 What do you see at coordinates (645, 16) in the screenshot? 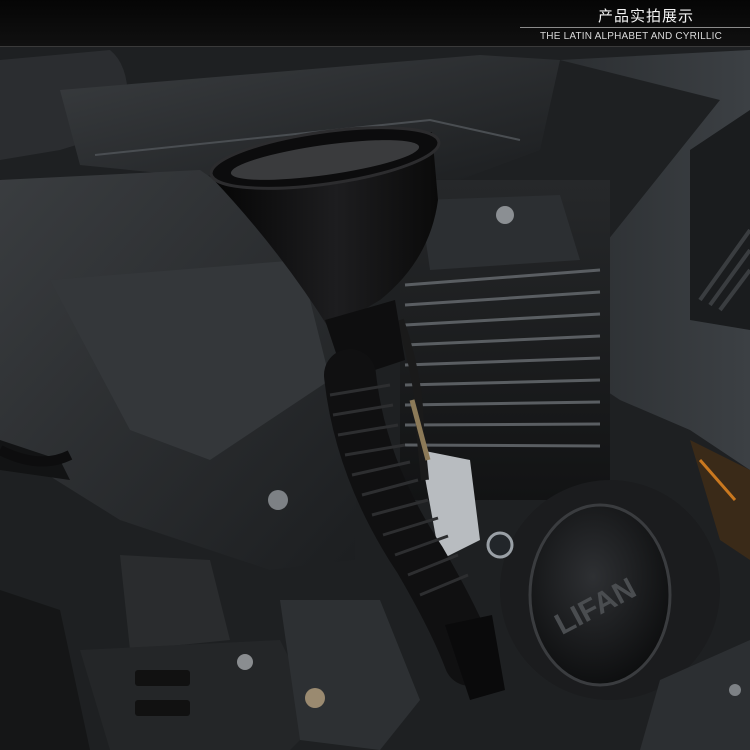
I see `banner-title: 产品实拍展示` at bounding box center [645, 16].